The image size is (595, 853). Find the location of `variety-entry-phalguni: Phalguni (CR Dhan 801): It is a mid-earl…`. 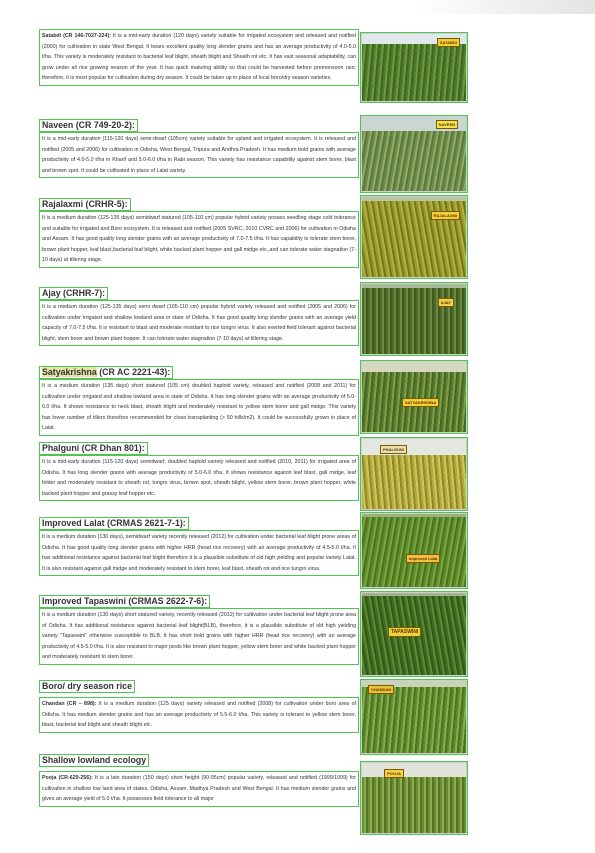

variety-entry-phalguni: Phalguni (CR Dhan 801): It is a mid-earl… is located at coordinates (199, 470).